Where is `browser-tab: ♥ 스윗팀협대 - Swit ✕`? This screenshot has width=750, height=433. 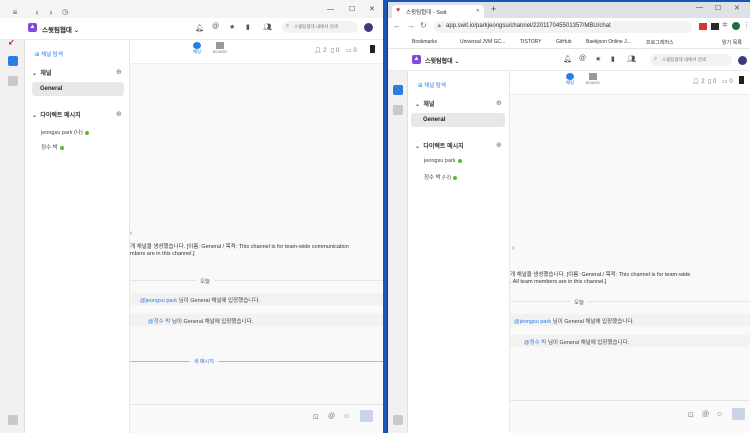
browser-tab: ♥ 스윗팀협대 - Swit ✕ is located at coordinates (438, 11).